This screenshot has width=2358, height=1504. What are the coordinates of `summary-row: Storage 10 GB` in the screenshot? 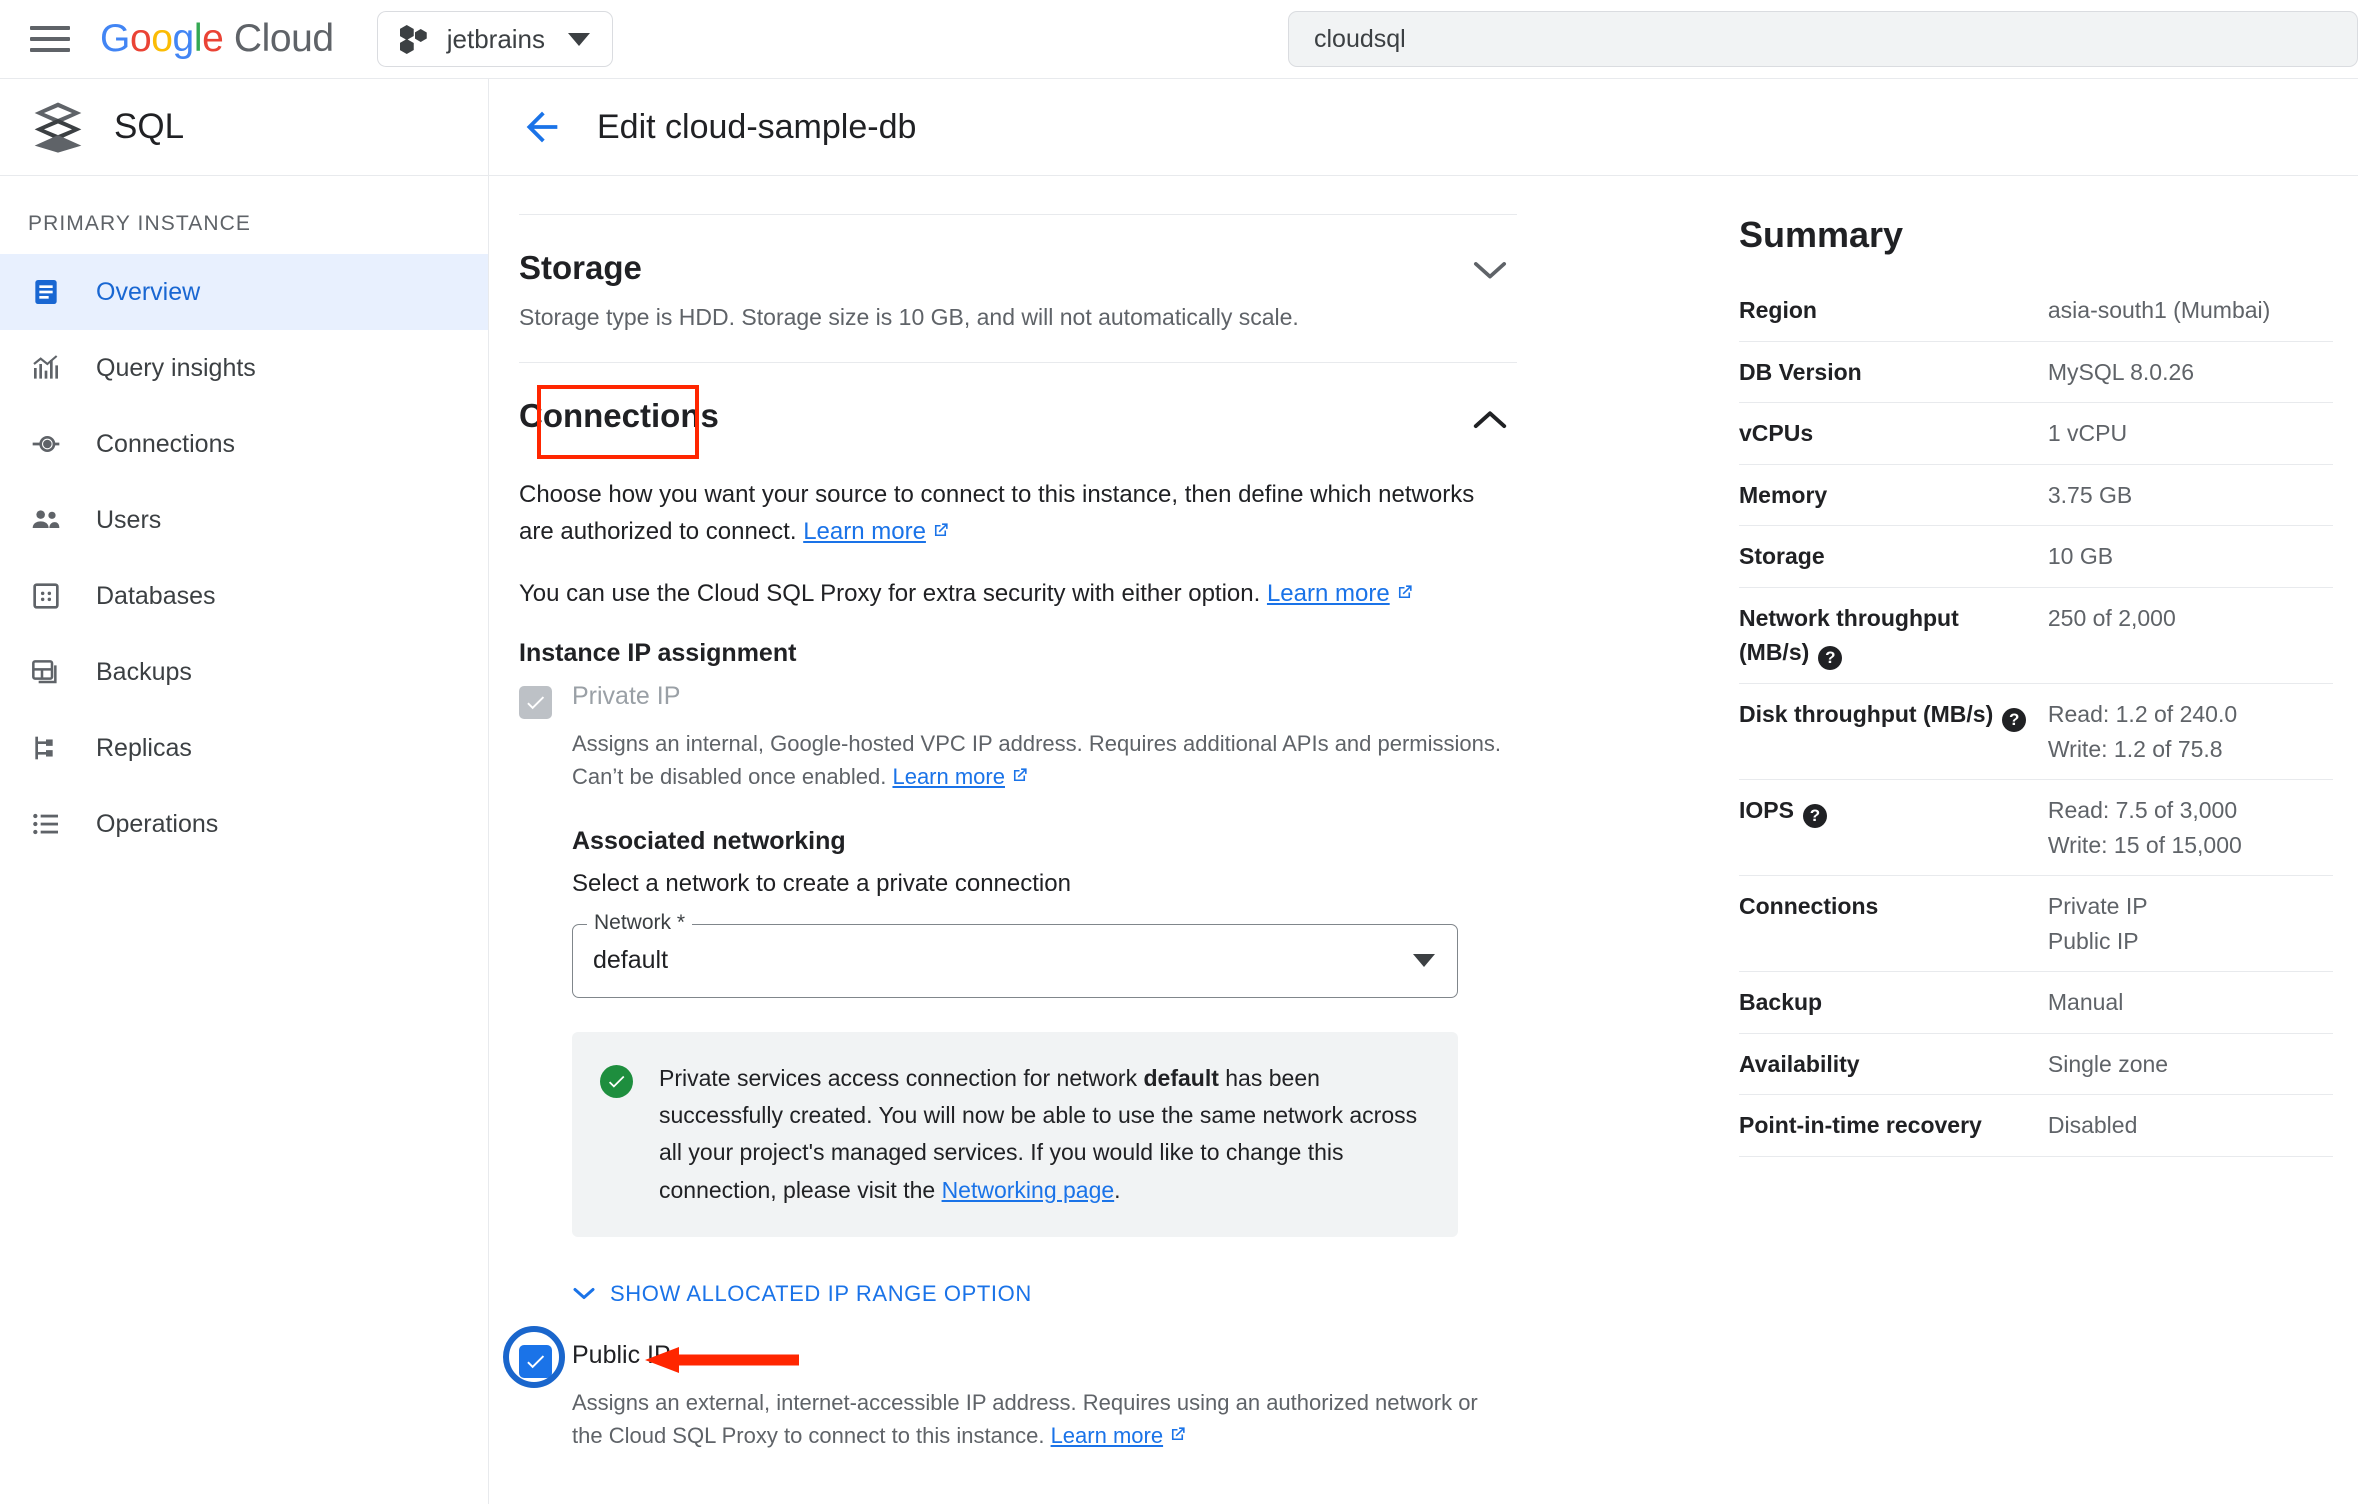 It's located at (2036, 556).